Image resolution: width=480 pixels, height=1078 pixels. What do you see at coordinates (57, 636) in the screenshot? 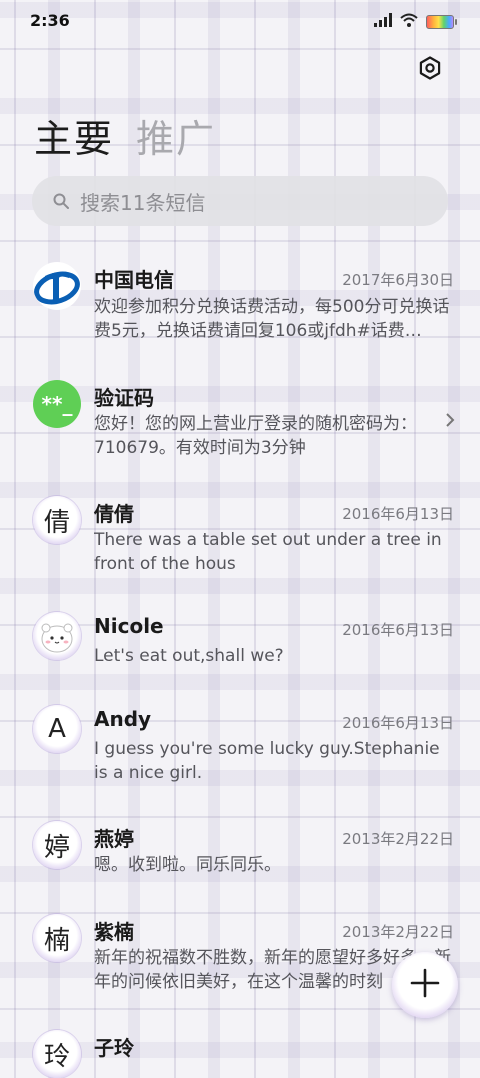
I see `cartoon-avatar` at bounding box center [57, 636].